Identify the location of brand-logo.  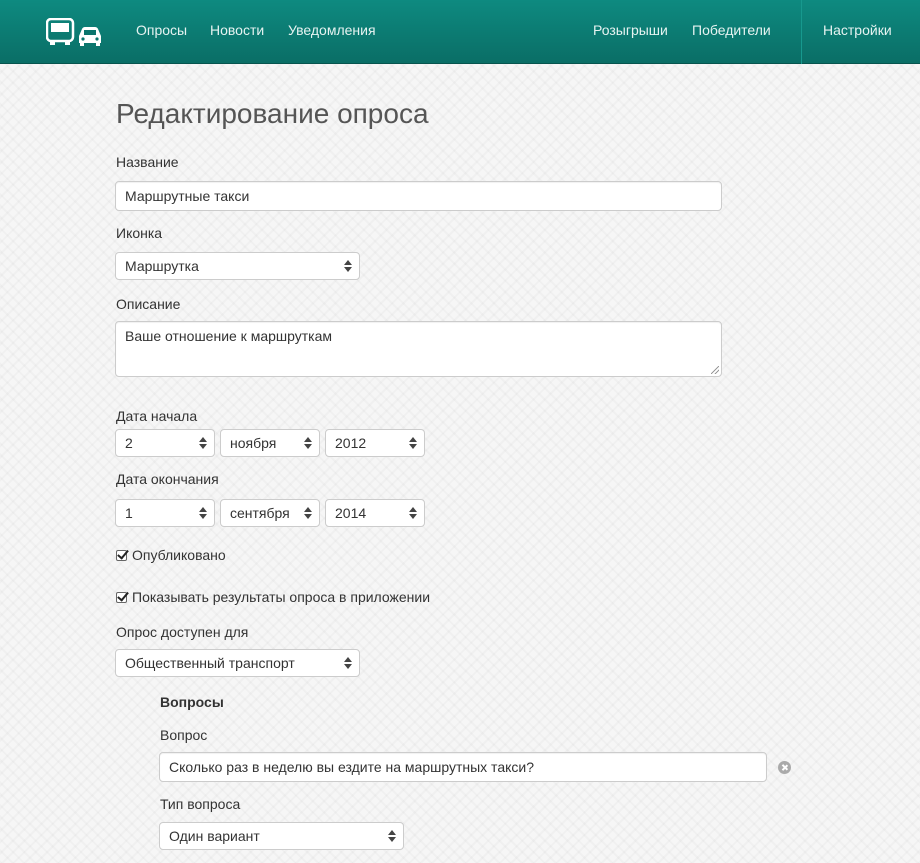
(74, 33).